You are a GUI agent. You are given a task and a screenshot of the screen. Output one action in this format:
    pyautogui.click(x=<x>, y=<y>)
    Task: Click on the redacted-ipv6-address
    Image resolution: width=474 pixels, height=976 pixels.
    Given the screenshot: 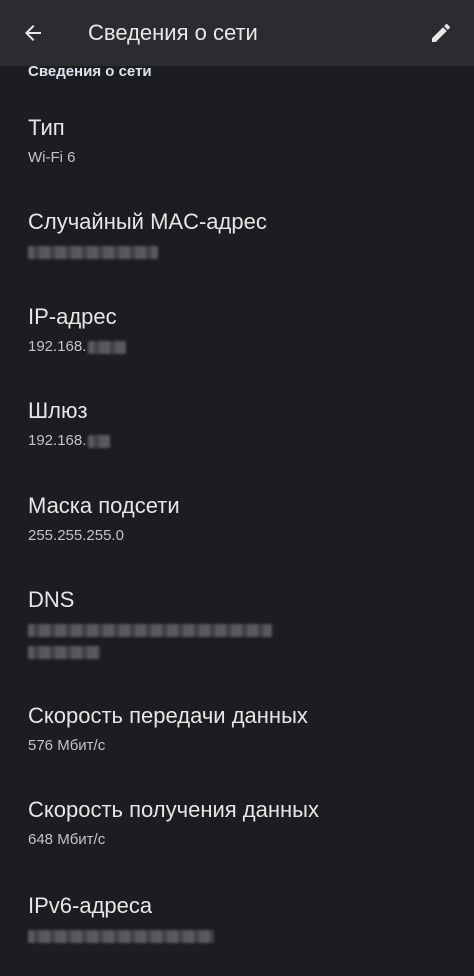 What is the action you would take?
    pyautogui.click(x=121, y=936)
    